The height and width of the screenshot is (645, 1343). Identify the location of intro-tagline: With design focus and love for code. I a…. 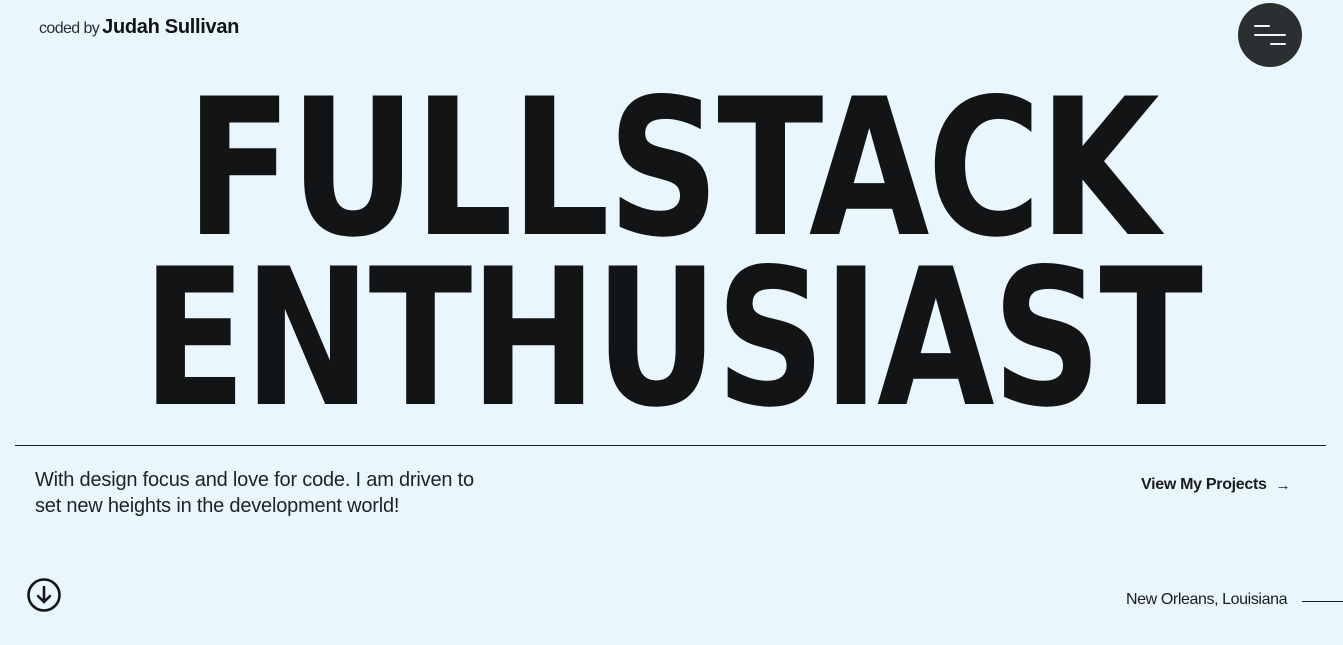
(254, 493).